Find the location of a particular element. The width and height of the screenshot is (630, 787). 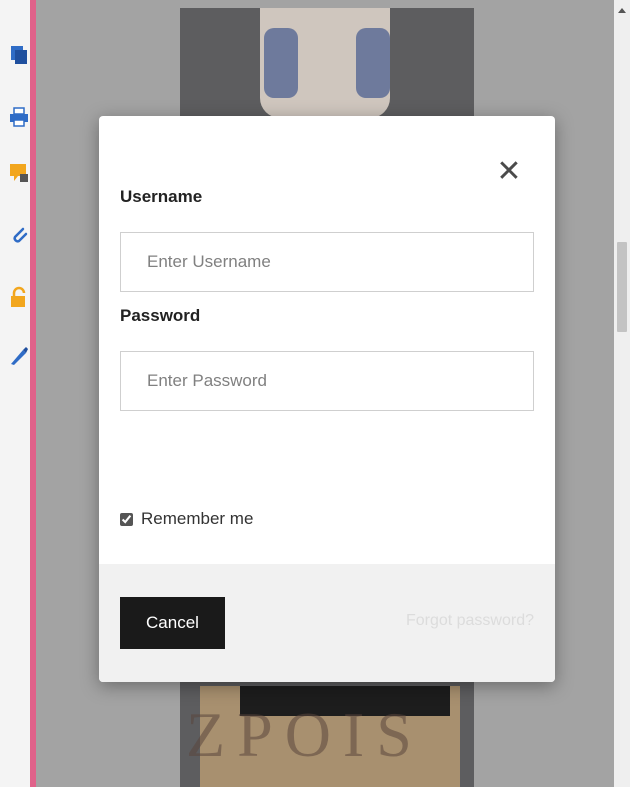

scroll-thumb is located at coordinates (622, 287).